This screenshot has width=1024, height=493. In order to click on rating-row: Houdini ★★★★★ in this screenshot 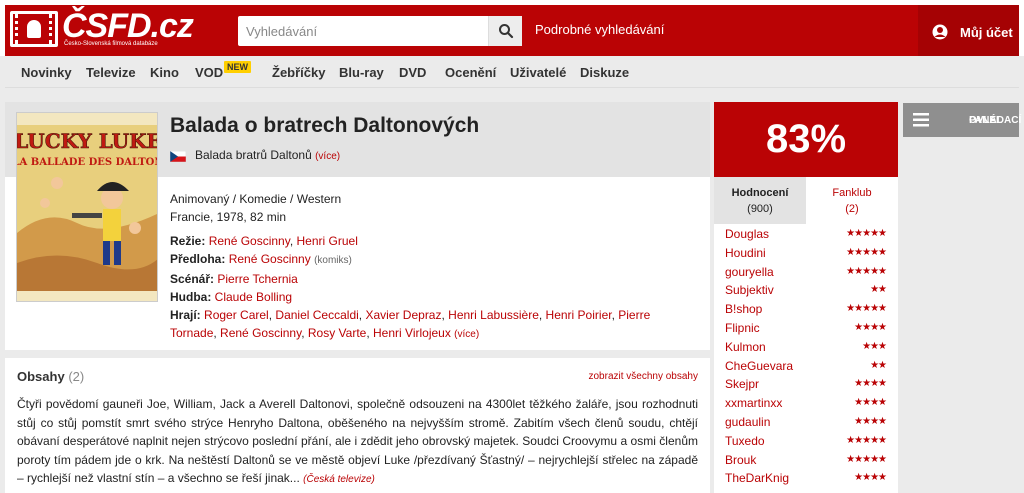, I will do `click(806, 252)`.